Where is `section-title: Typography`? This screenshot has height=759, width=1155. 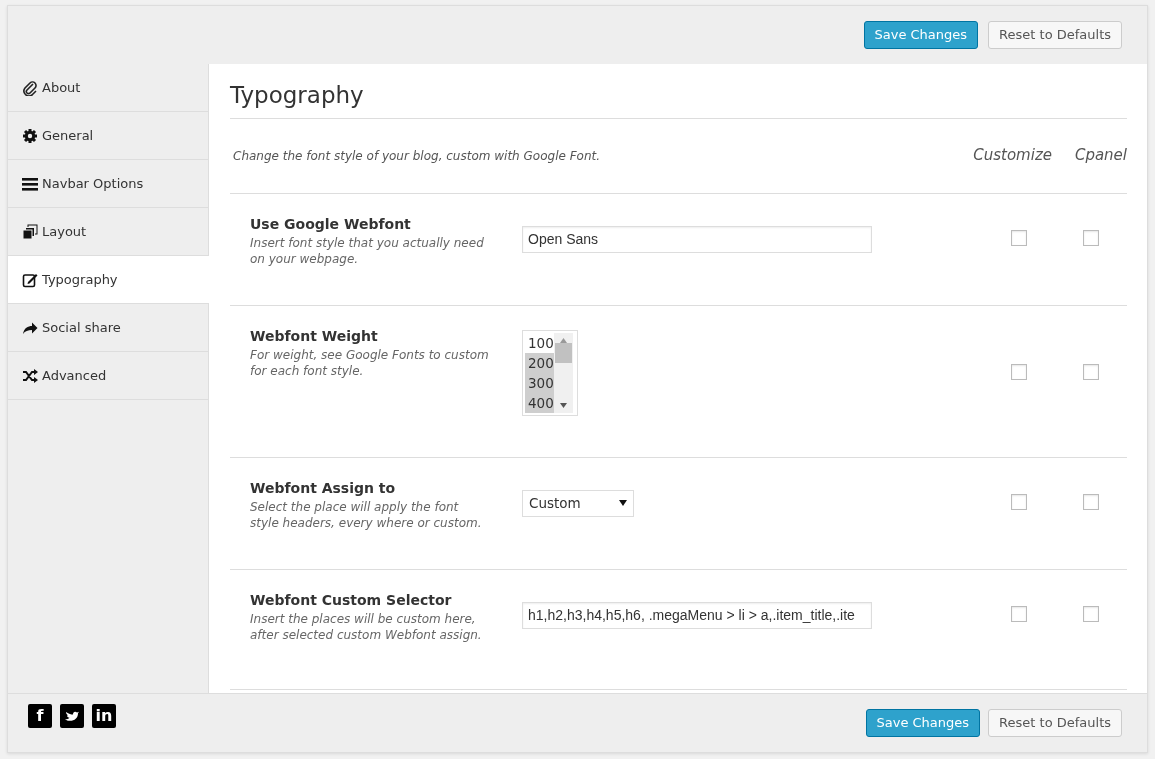
section-title: Typography is located at coordinates (678, 100).